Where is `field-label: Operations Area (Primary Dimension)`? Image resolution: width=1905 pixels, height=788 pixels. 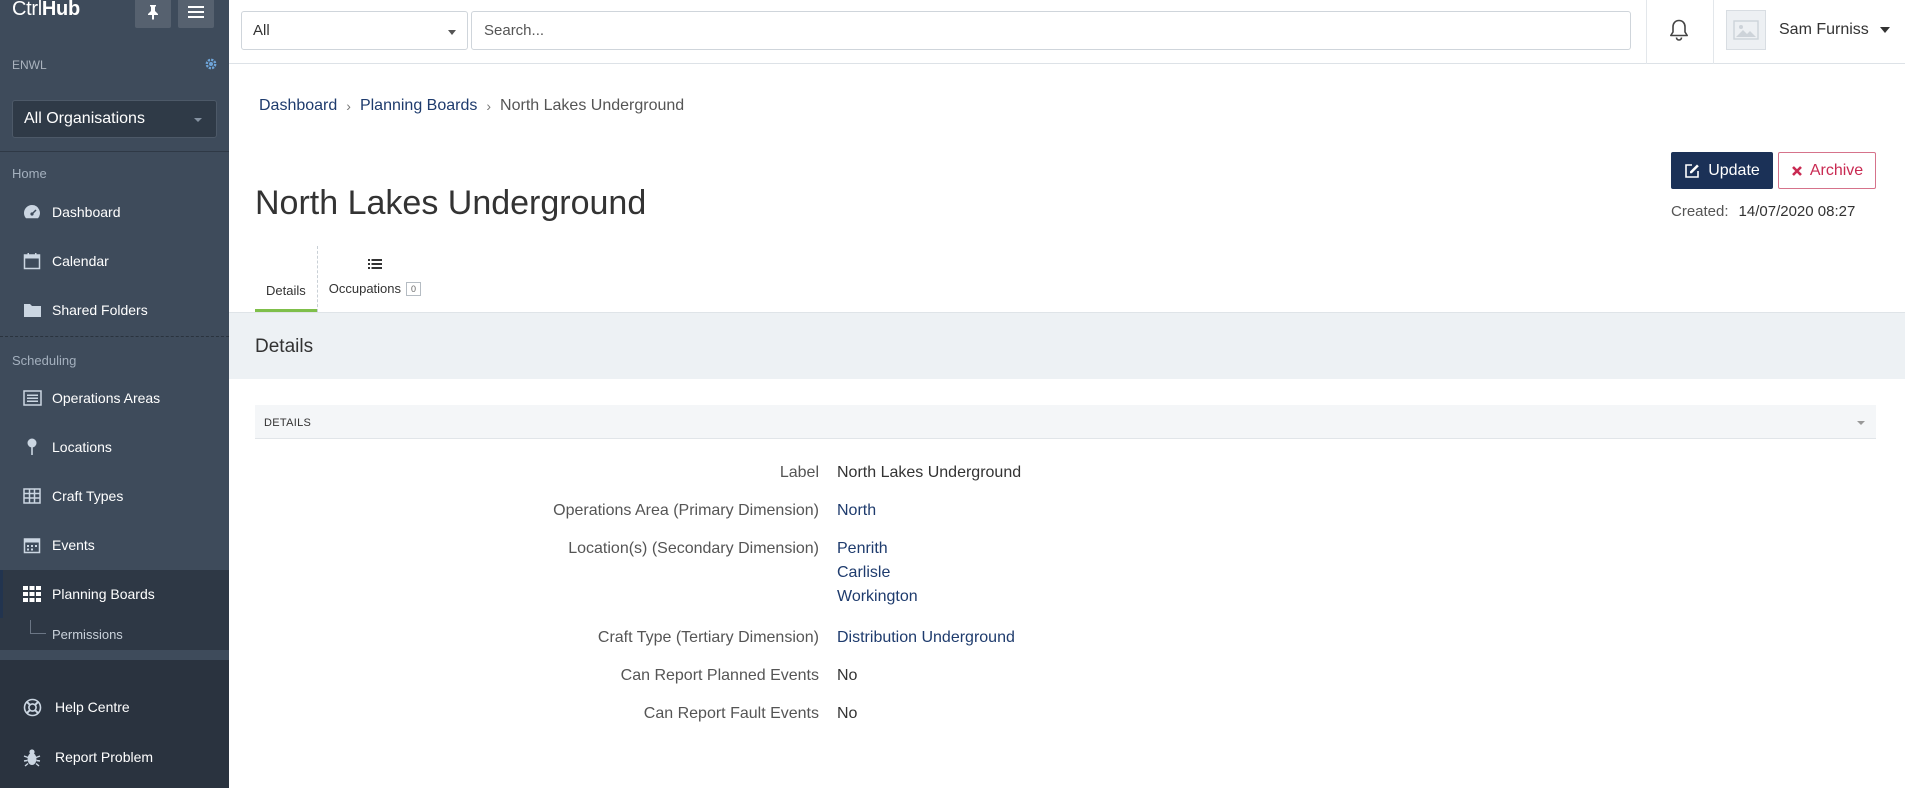 field-label: Operations Area (Primary Dimension) is located at coordinates (686, 510).